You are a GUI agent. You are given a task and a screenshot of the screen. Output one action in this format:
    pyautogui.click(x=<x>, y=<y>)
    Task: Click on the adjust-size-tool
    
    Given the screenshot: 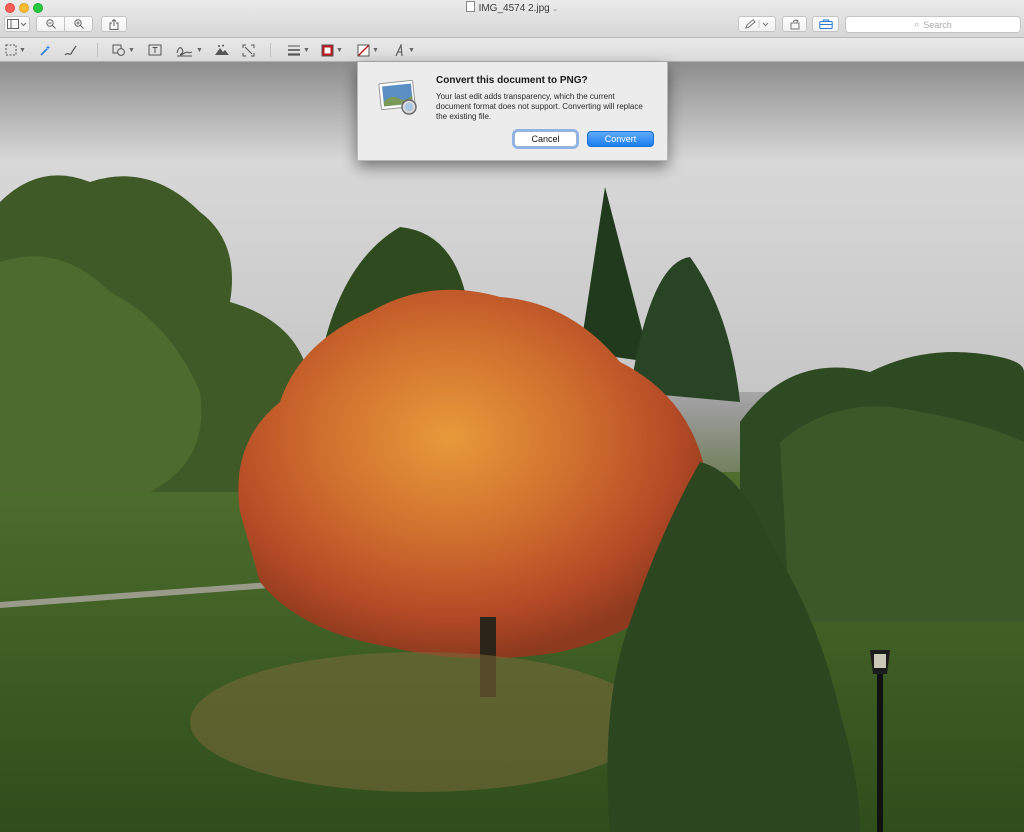 What is the action you would take?
    pyautogui.click(x=248, y=50)
    